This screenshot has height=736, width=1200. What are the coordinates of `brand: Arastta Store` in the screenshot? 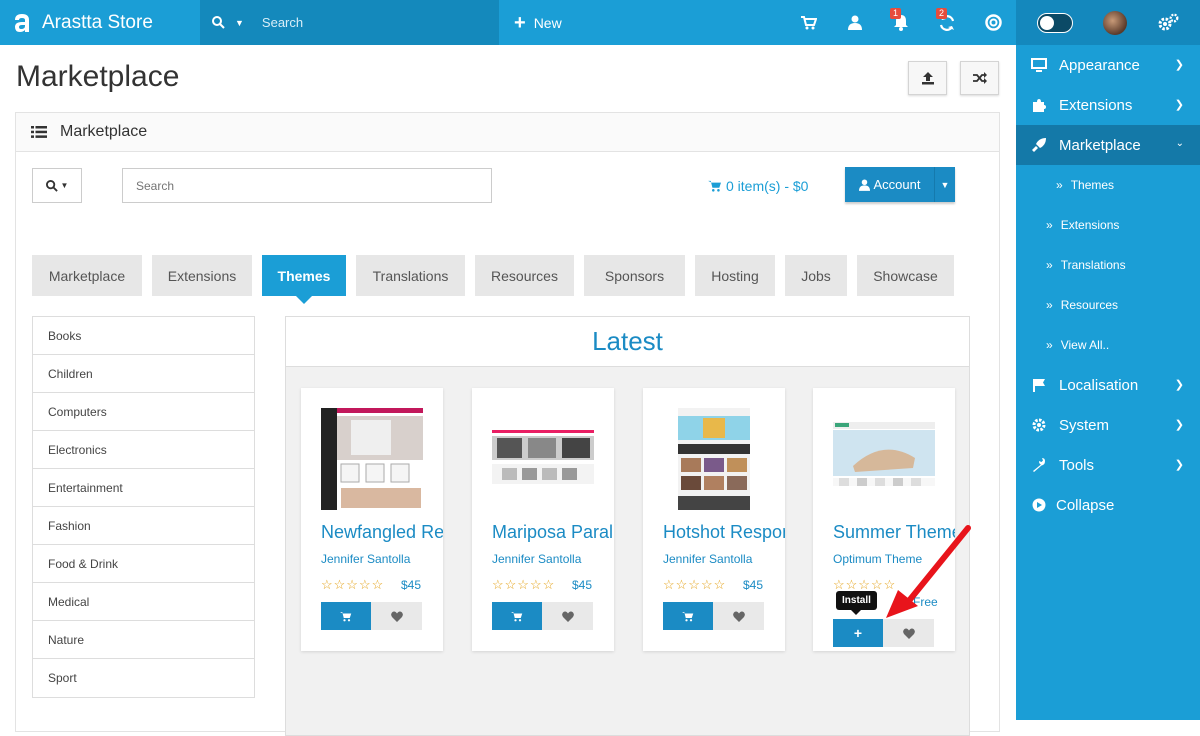 It's located at (100, 22).